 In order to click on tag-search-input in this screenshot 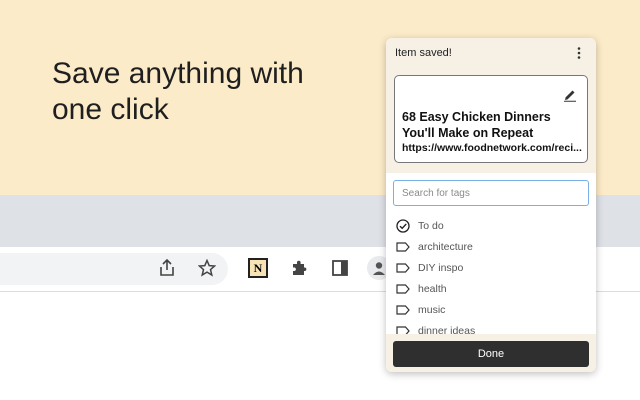, I will do `click(491, 193)`.